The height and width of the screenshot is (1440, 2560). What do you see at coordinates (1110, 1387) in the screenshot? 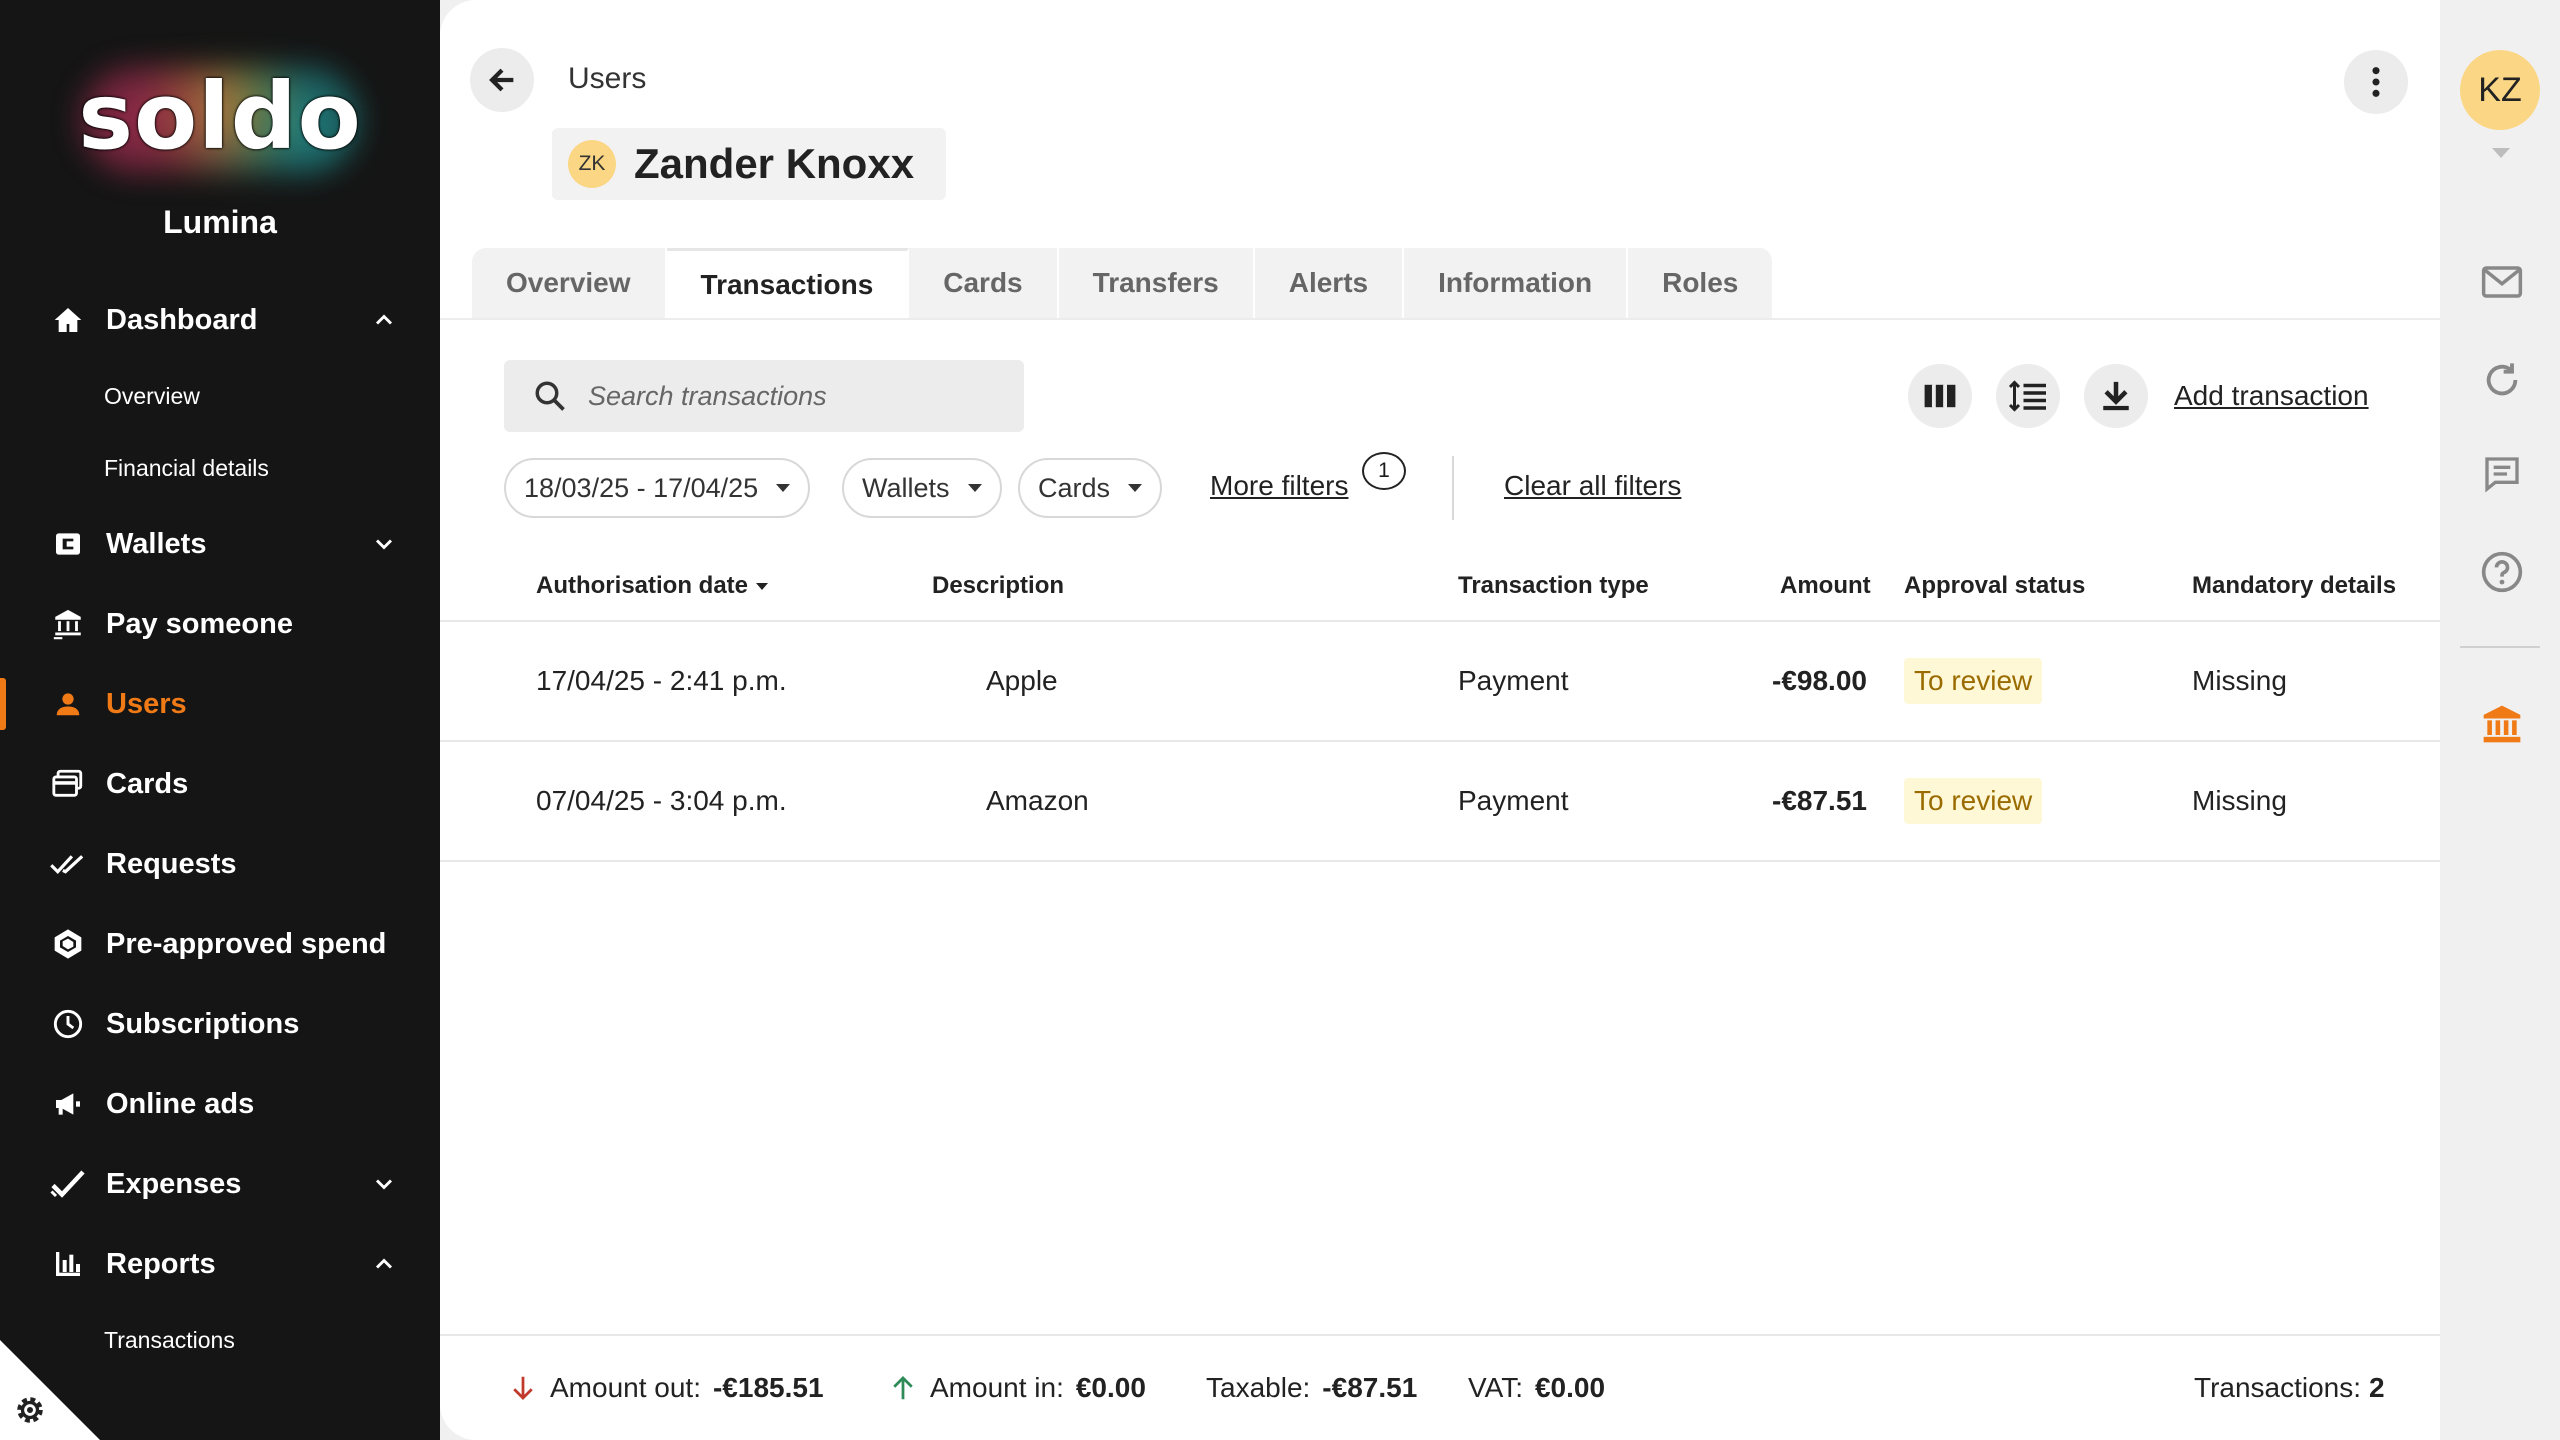
I see `amount-in-value: €0.00` at bounding box center [1110, 1387].